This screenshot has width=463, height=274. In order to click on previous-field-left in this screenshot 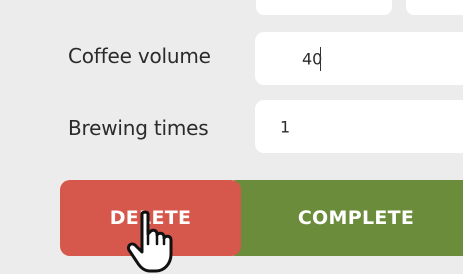, I will do `click(324, 7)`.